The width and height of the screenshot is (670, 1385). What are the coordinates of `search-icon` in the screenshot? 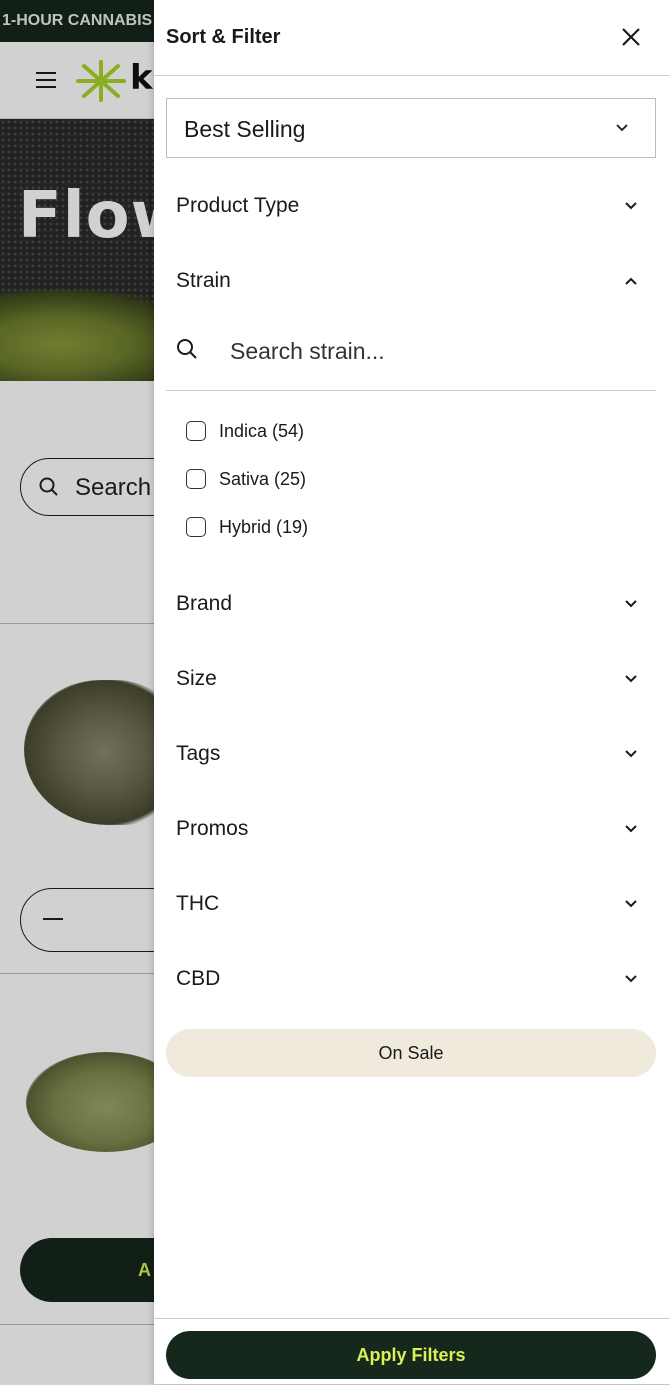 It's located at (187, 349).